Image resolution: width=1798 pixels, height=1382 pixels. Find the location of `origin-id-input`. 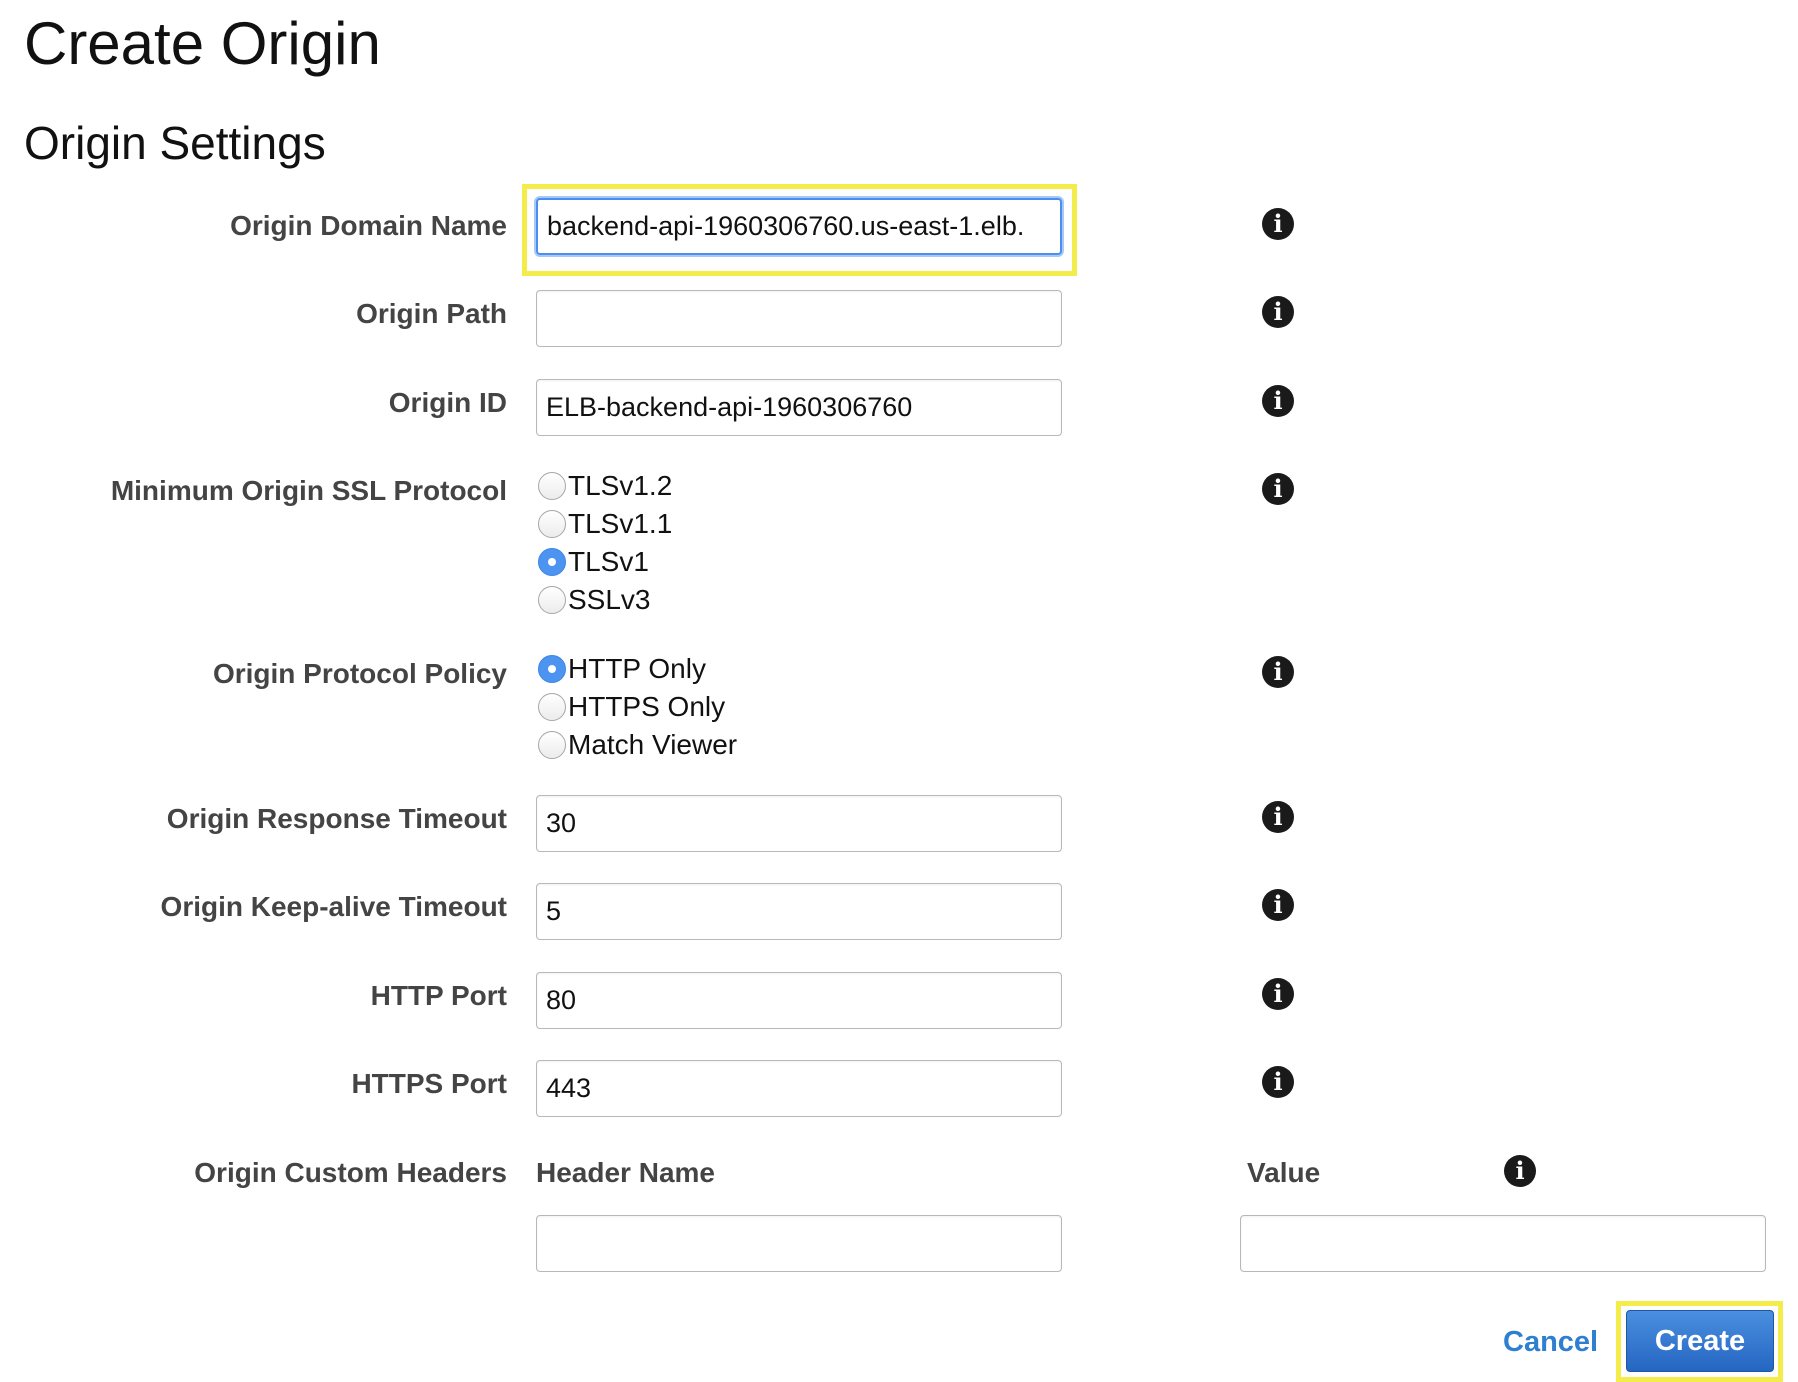

origin-id-input is located at coordinates (799, 407).